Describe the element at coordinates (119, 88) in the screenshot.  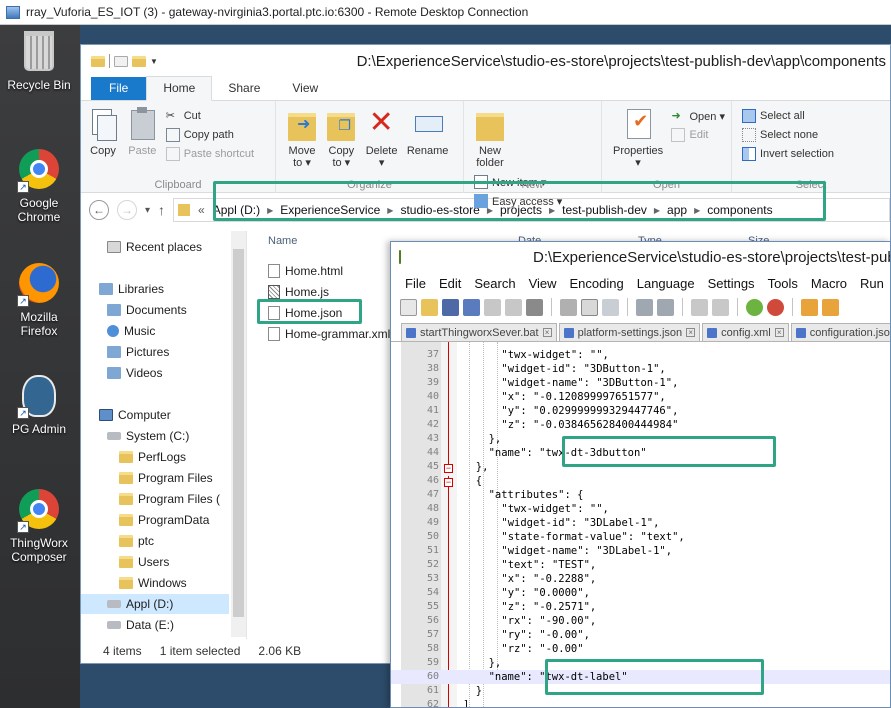
I see `tab-file: File` at that location.